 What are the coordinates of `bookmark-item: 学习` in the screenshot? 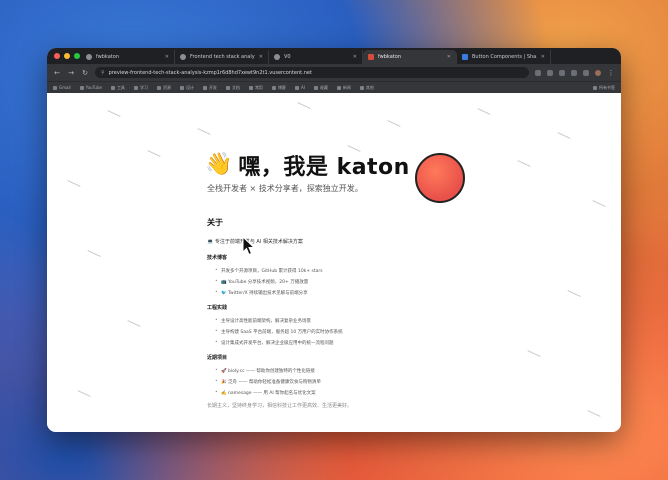 It's located at (140, 88).